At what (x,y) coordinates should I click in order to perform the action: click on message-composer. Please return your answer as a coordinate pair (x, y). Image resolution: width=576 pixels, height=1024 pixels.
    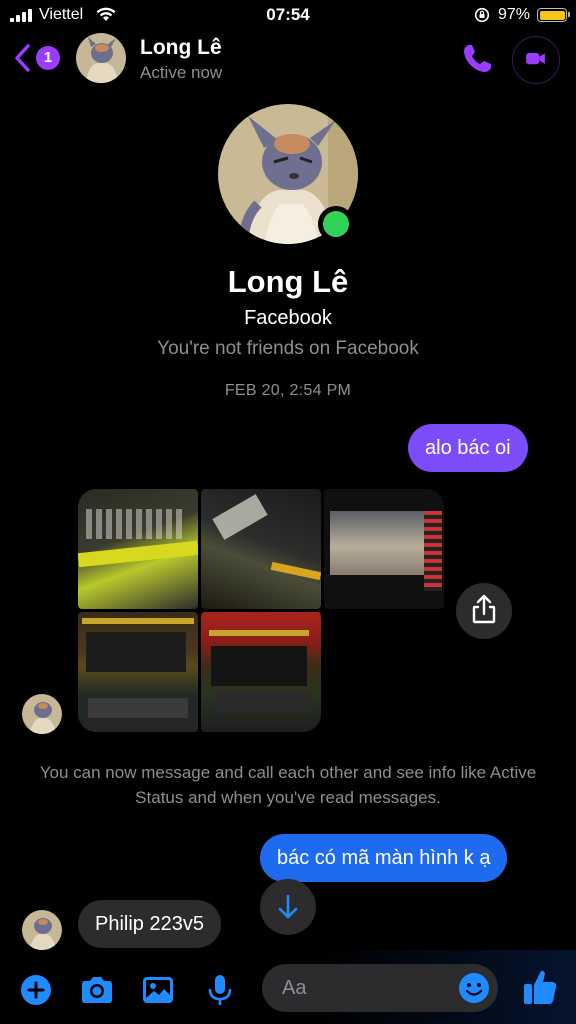
    Looking at the image, I should click on (288, 987).